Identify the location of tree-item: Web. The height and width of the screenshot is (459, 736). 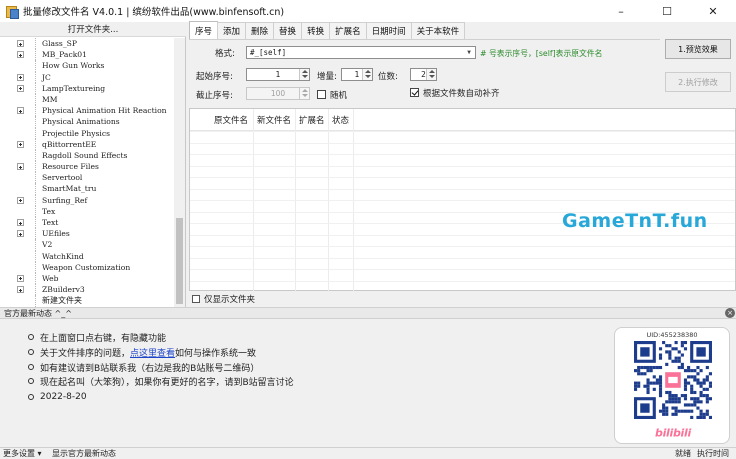
(87, 278).